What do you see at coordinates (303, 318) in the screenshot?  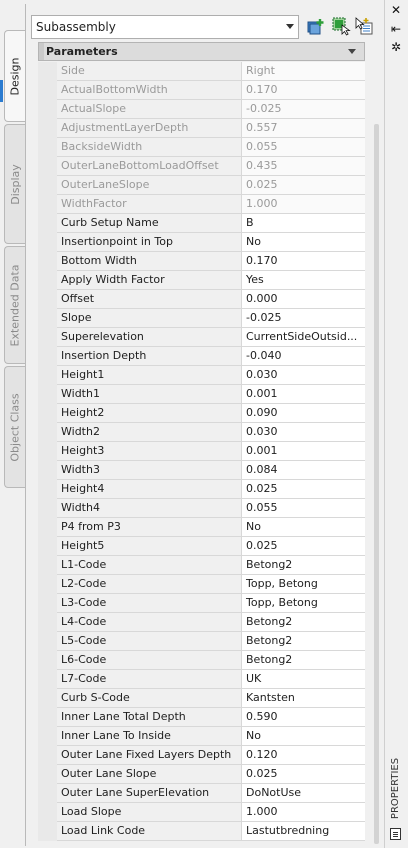 I see `property-value: -0.025` at bounding box center [303, 318].